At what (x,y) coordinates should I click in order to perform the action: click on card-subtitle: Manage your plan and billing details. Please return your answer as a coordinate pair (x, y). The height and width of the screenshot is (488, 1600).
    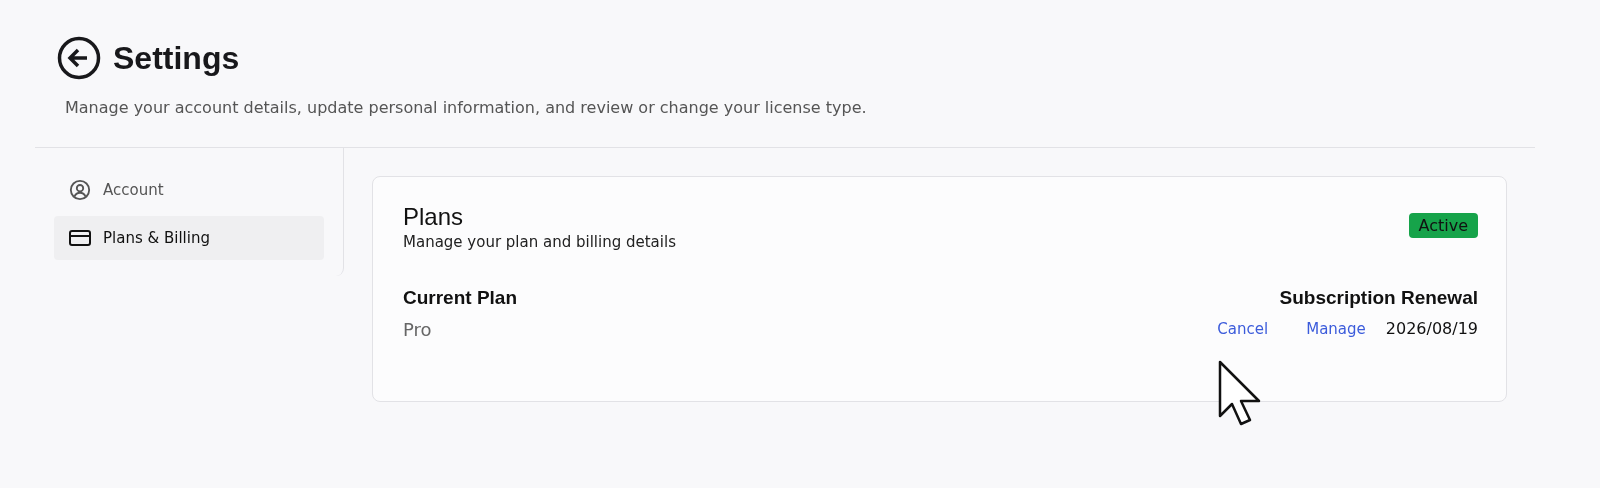
    Looking at the image, I should click on (539, 242).